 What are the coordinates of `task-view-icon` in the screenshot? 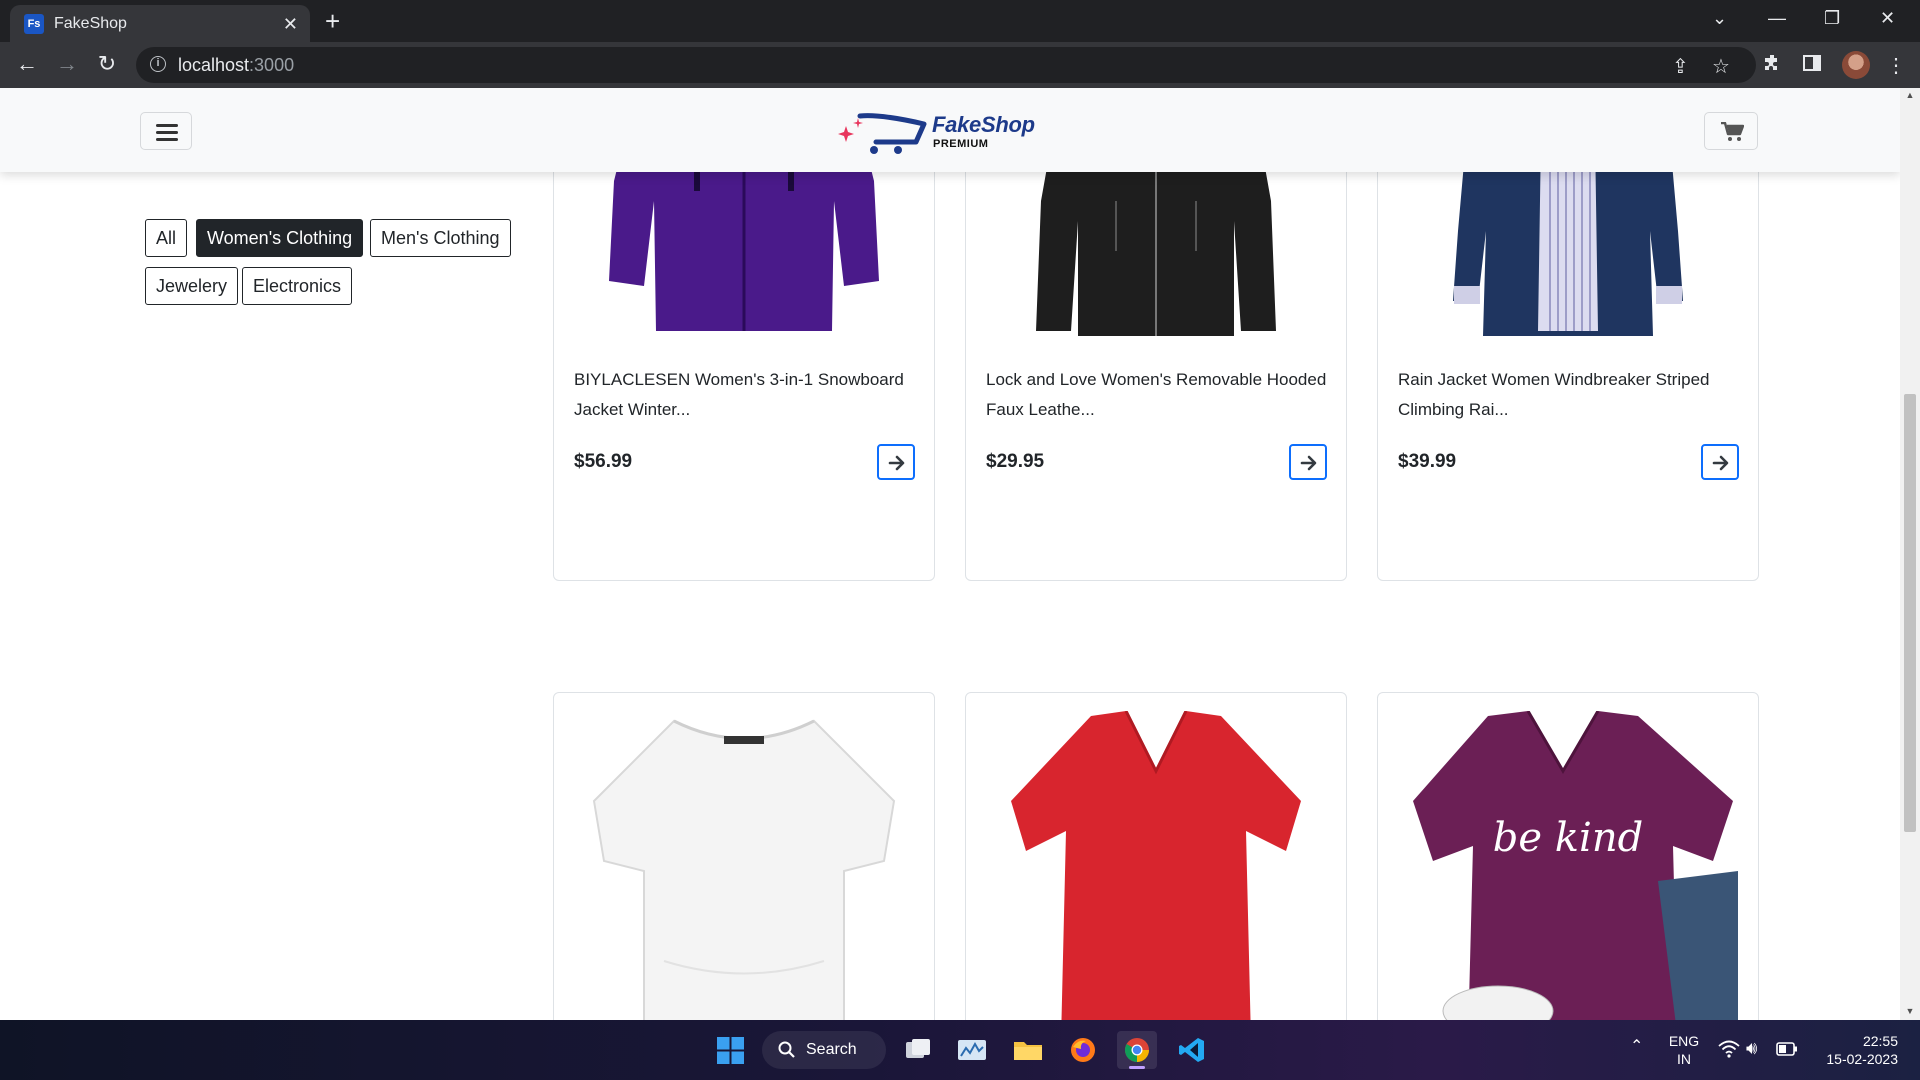 It's located at (918, 1050).